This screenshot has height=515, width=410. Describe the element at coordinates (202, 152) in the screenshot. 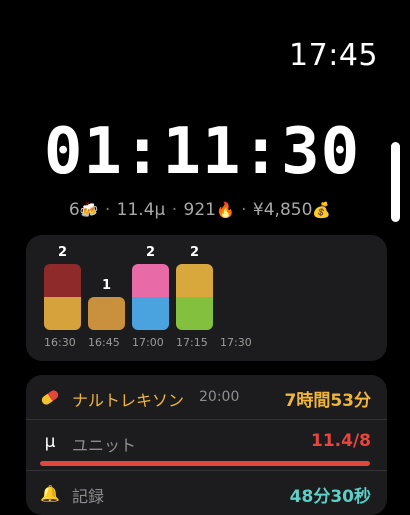

I see `elapsed-timer: 01:11:30` at that location.